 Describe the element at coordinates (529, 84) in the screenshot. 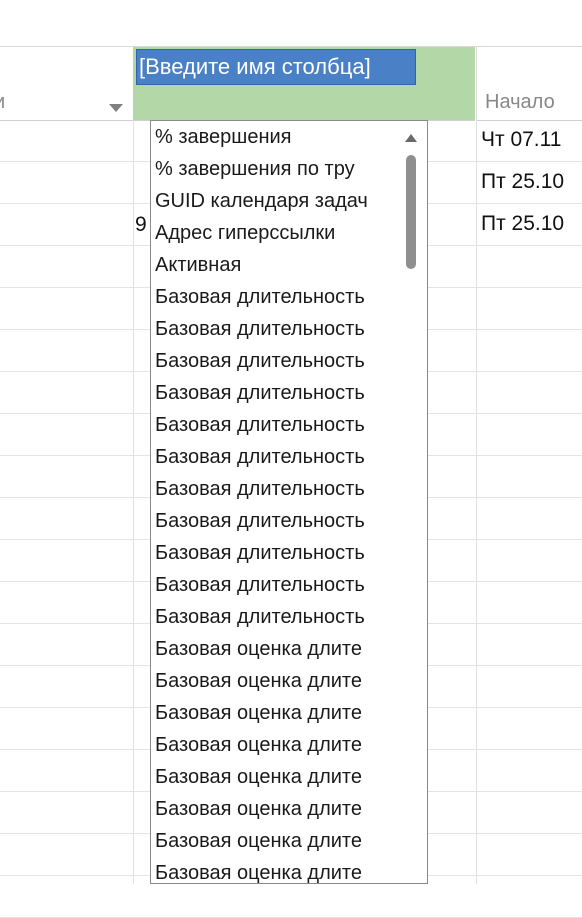

I see `column-header-start: Начало` at that location.